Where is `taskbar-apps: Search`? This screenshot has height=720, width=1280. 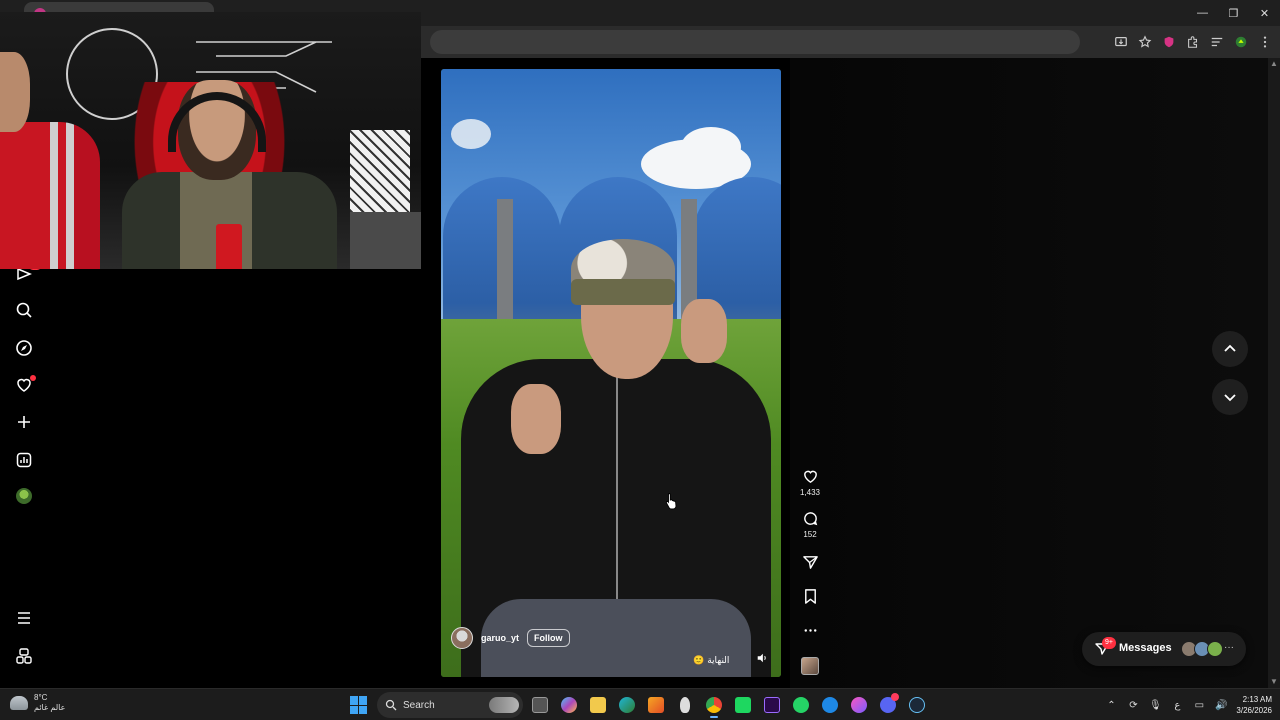
taskbar-apps: Search is located at coordinates (639, 705).